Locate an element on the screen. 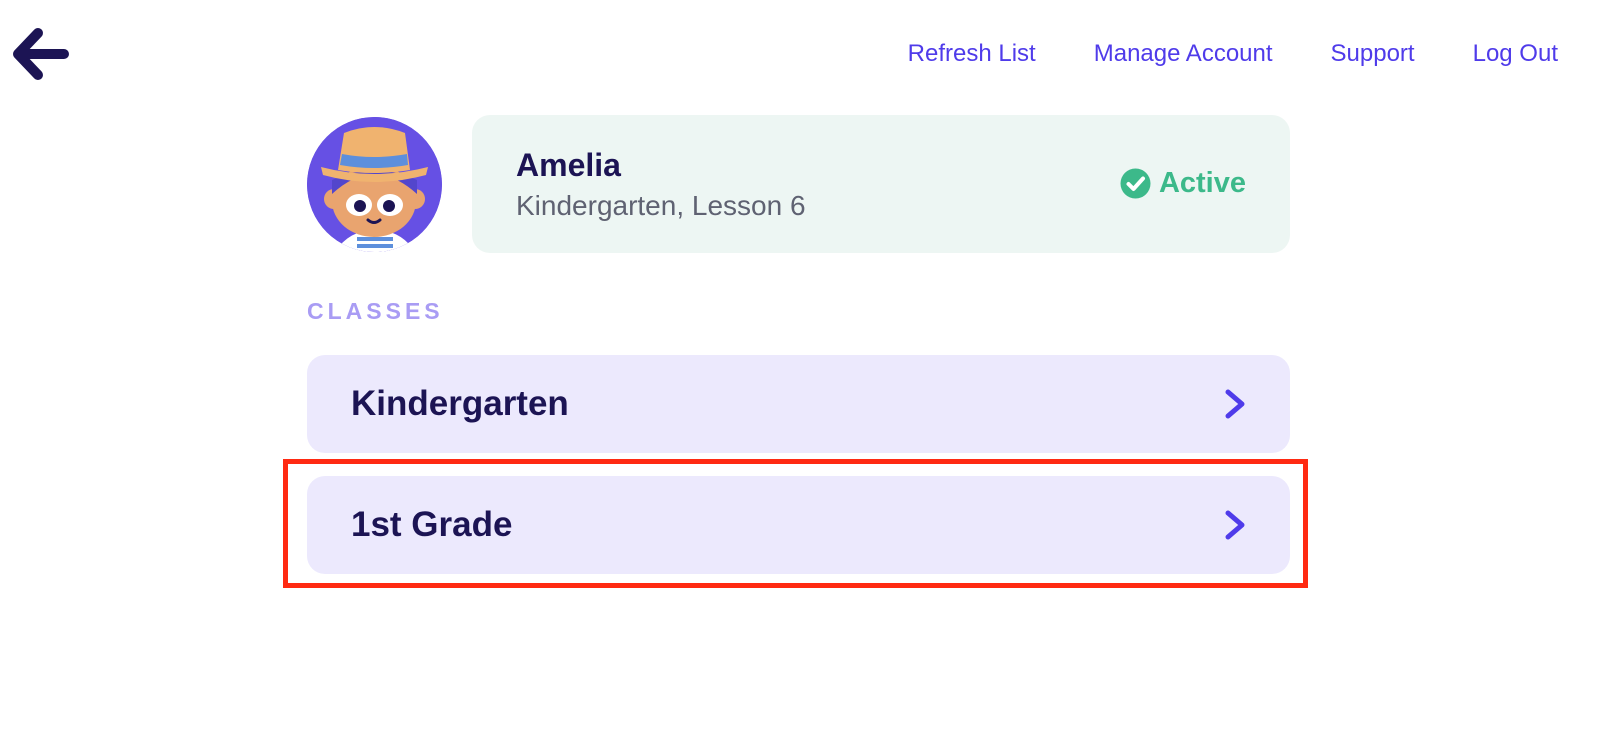 This screenshot has height=734, width=1600. back-button is located at coordinates (40, 54).